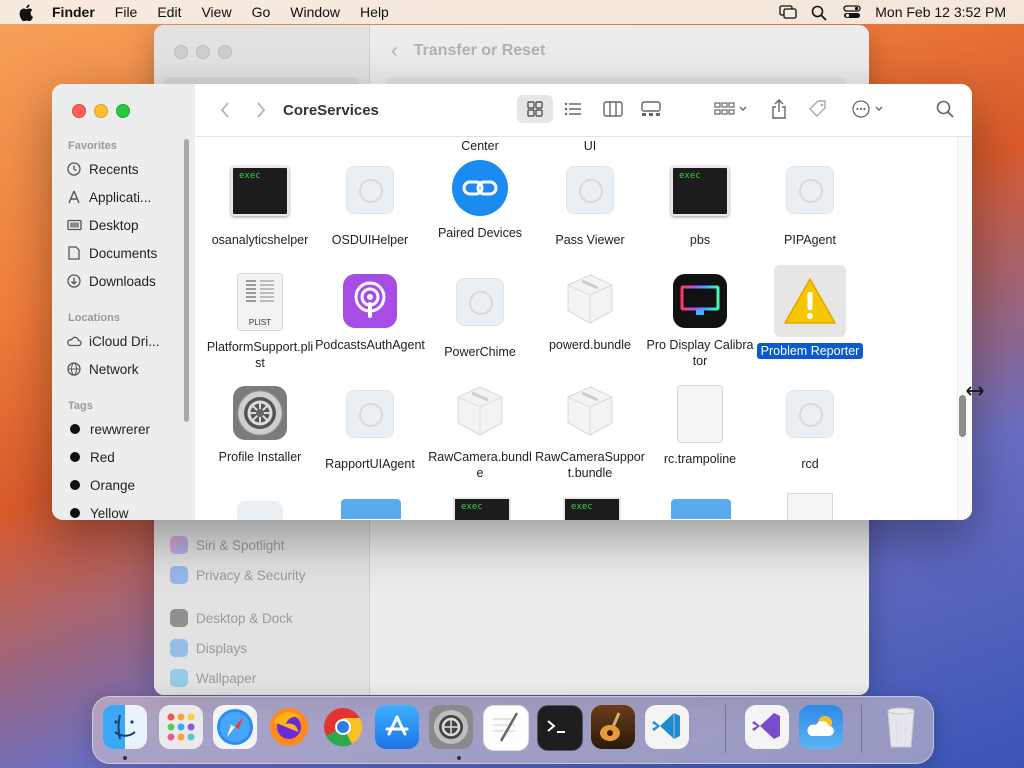 Image resolution: width=1024 pixels, height=768 pixels. Describe the element at coordinates (480, 233) in the screenshot. I see `file-name: Paired Devices` at that location.